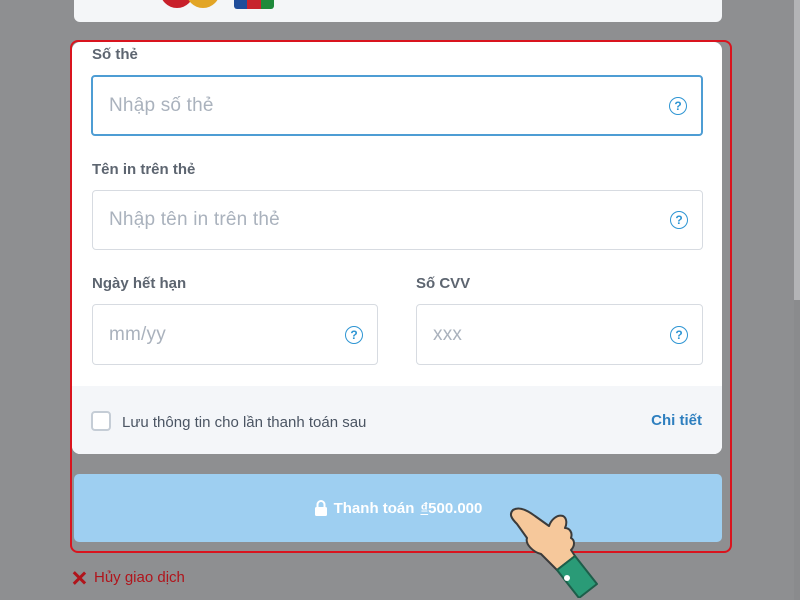 Image resolution: width=800 pixels, height=600 pixels. What do you see at coordinates (161, 105) in the screenshot?
I see `card-number-placeholder: Nhập số thẻ` at bounding box center [161, 105].